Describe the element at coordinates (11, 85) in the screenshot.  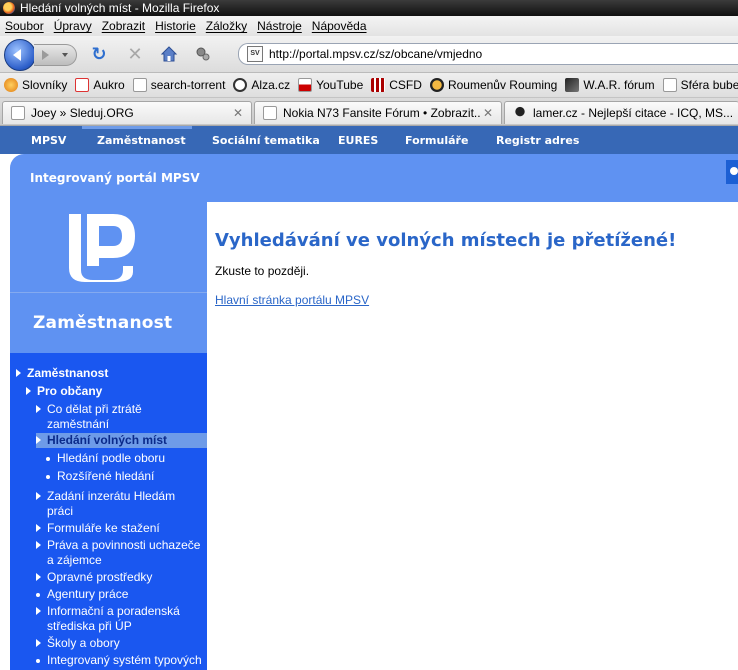
I see `folder-icon` at that location.